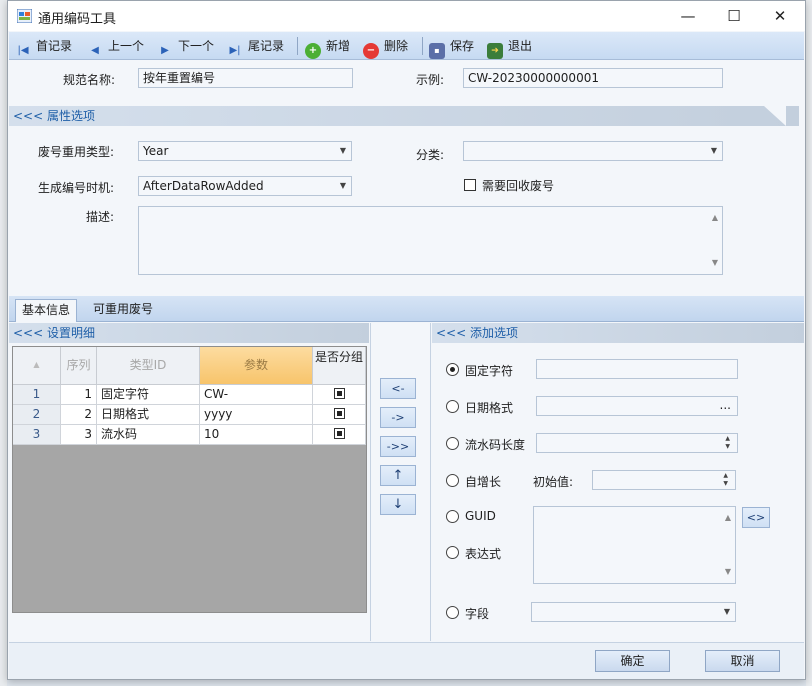 This screenshot has width=812, height=686. What do you see at coordinates (123, 310) in the screenshot?
I see `tab-reusable-numbers: 可重用废号` at bounding box center [123, 310].